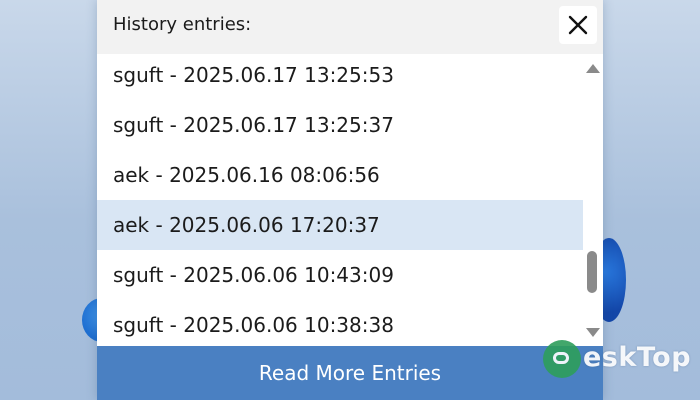  Describe the element at coordinates (350, 373) in the screenshot. I see `read-more-entries-button: Read More Entries` at that location.